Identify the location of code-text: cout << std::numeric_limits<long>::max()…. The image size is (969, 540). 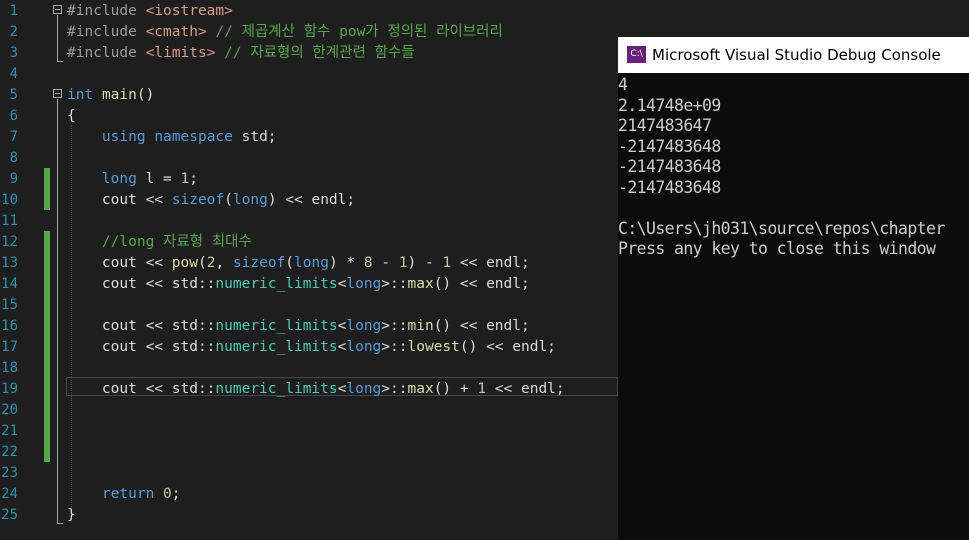
(316, 389).